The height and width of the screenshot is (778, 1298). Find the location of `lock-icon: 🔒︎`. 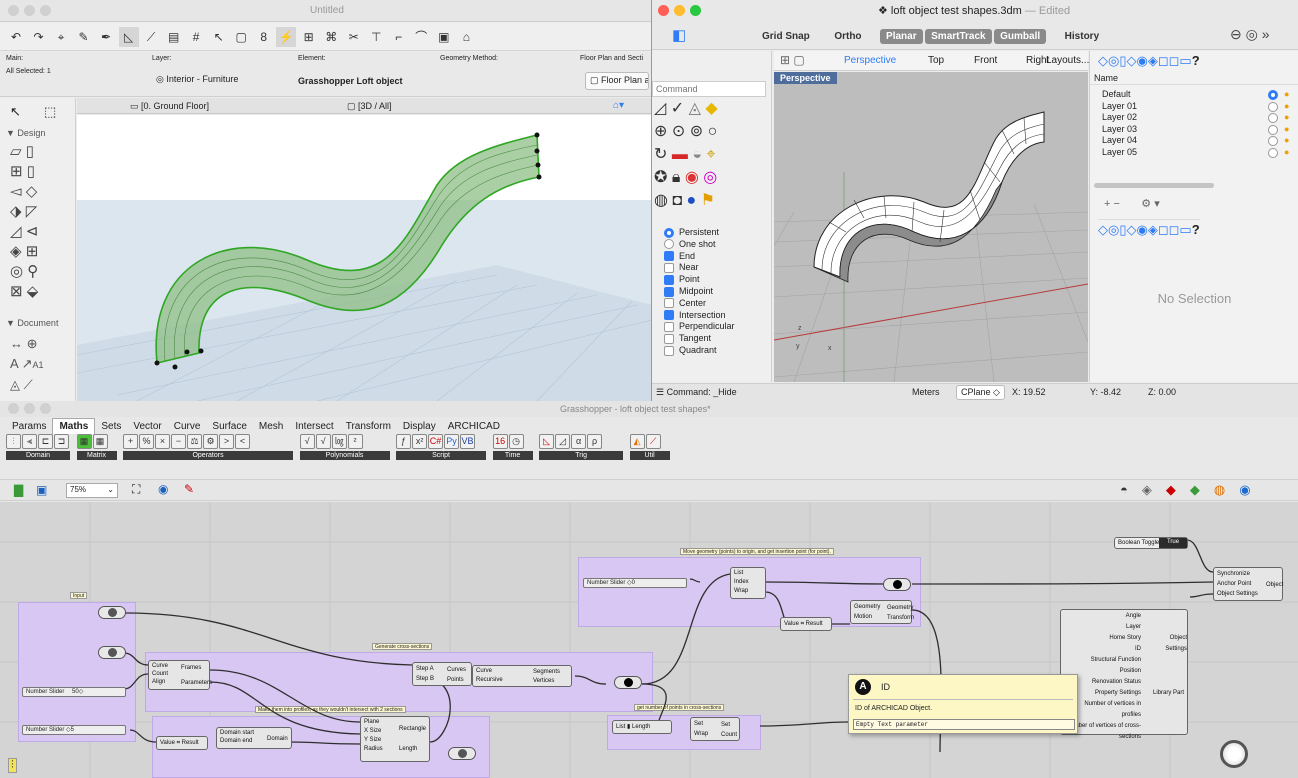

lock-icon: 🔒︎ is located at coordinates (676, 177).